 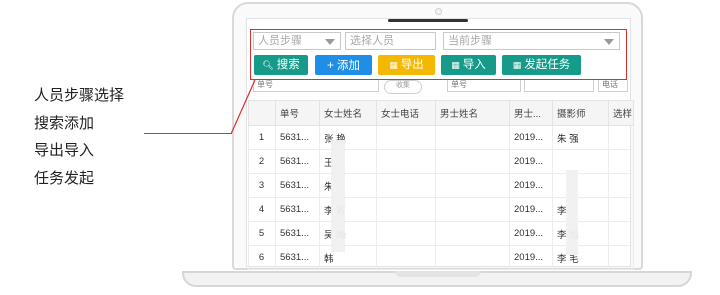 What do you see at coordinates (559, 86) in the screenshot?
I see `extra-filter-input` at bounding box center [559, 86].